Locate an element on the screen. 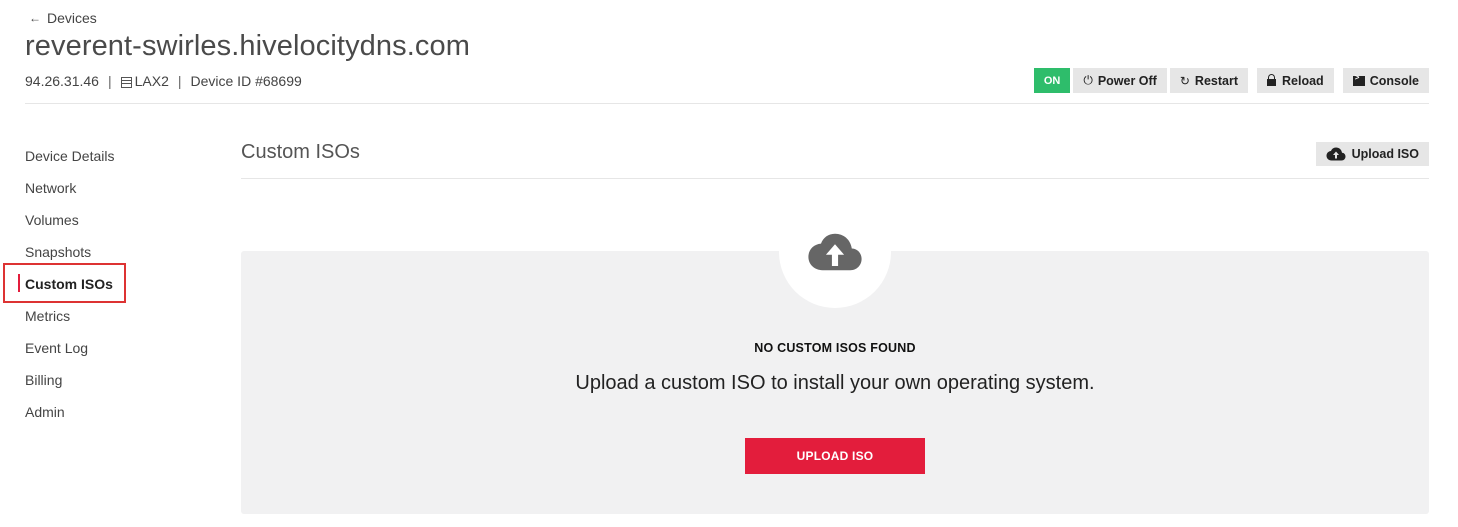 Image resolution: width=1458 pixels, height=527 pixels. sidebar-item-event-log: Event Log is located at coordinates (85, 348).